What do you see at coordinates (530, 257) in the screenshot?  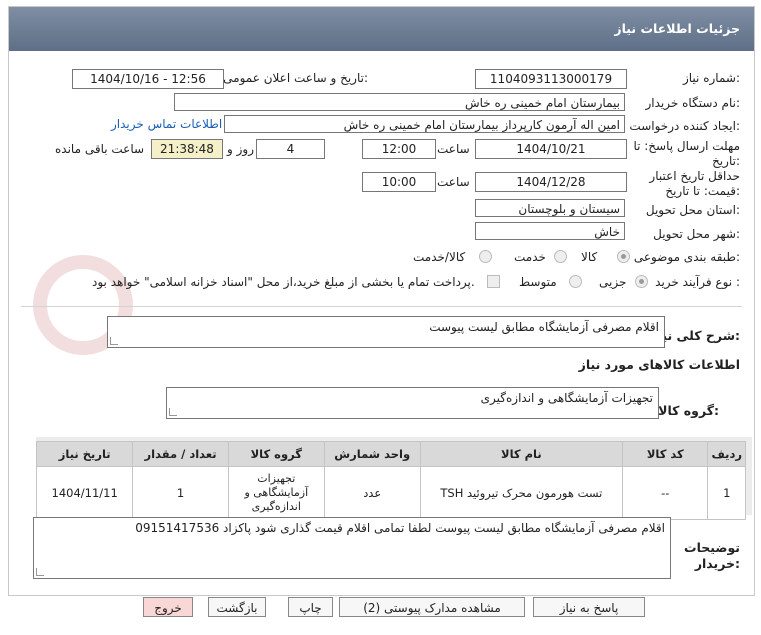 I see `category-option-service: خدمت` at bounding box center [530, 257].